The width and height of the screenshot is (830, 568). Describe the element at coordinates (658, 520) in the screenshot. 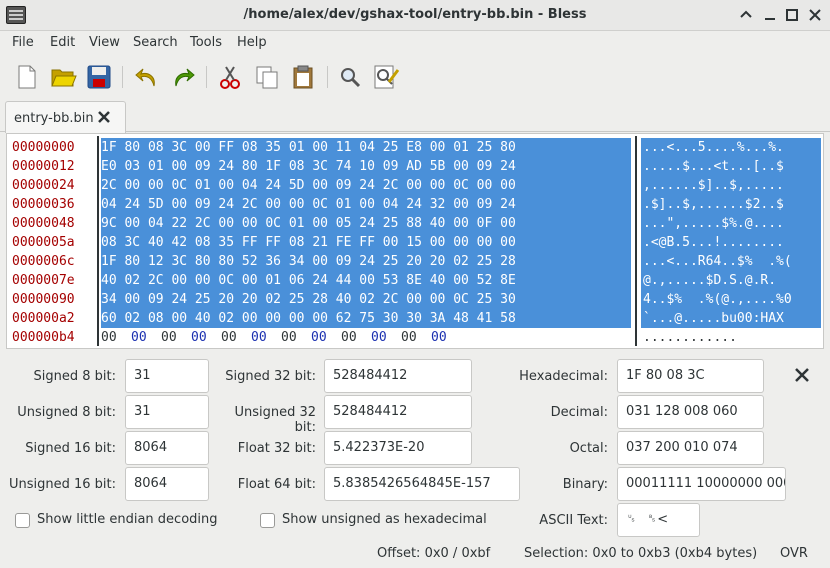

I see `ascii-text-field: ␟␈<` at that location.